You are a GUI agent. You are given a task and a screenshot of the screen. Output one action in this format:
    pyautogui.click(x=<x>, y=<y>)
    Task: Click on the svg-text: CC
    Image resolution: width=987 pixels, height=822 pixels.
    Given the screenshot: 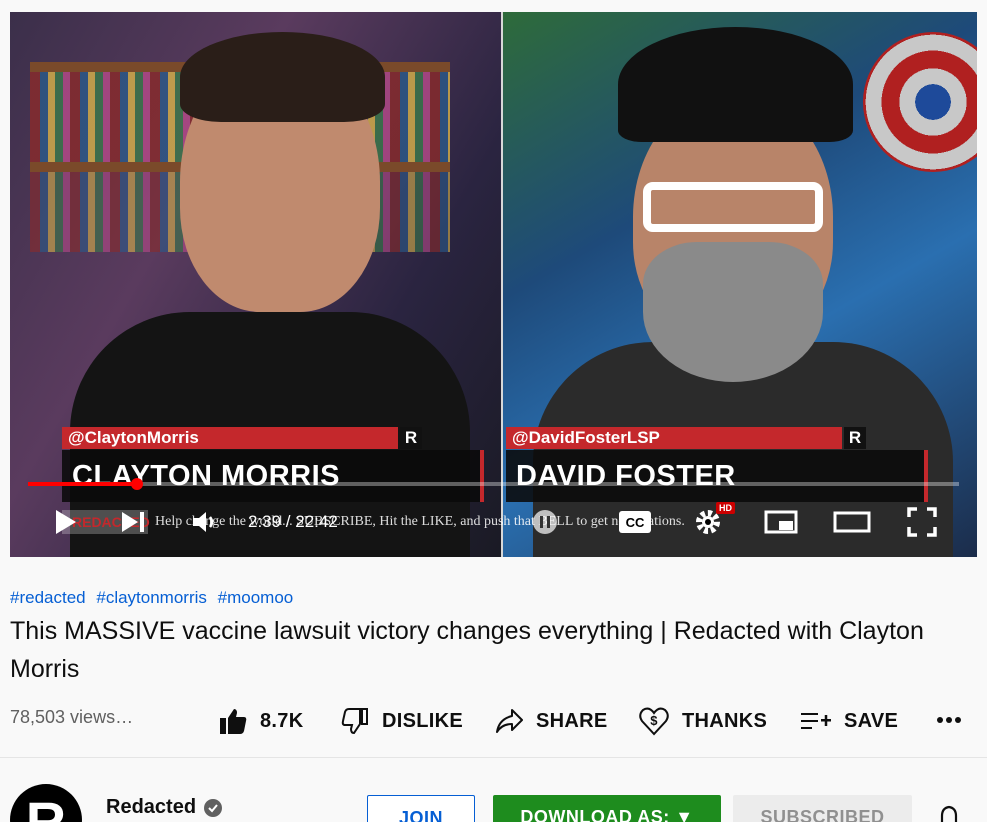 What is the action you would take?
    pyautogui.click(x=635, y=522)
    